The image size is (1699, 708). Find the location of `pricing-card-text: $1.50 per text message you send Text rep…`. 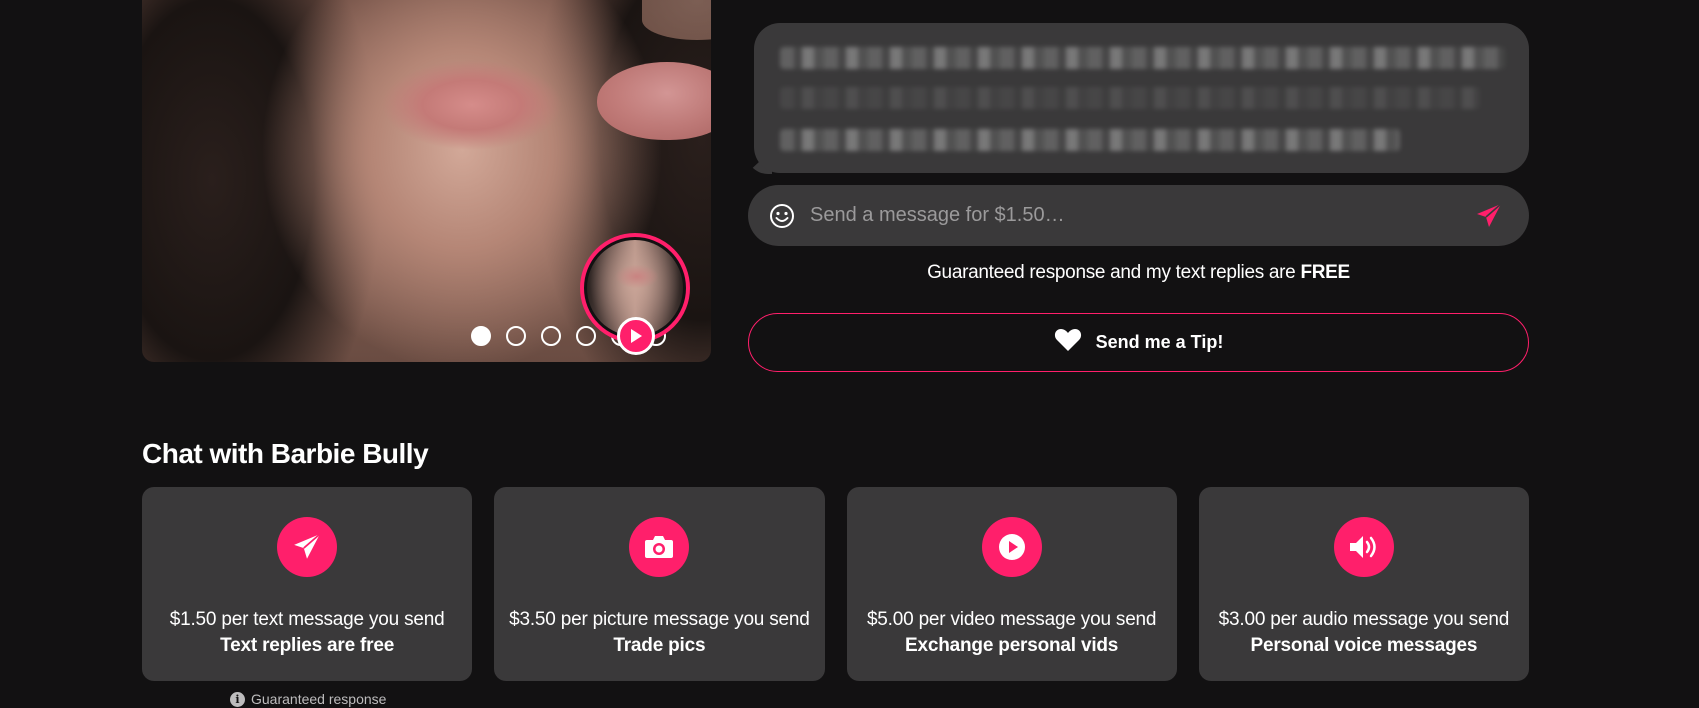

pricing-card-text: $1.50 per text message you send Text rep… is located at coordinates (307, 584).